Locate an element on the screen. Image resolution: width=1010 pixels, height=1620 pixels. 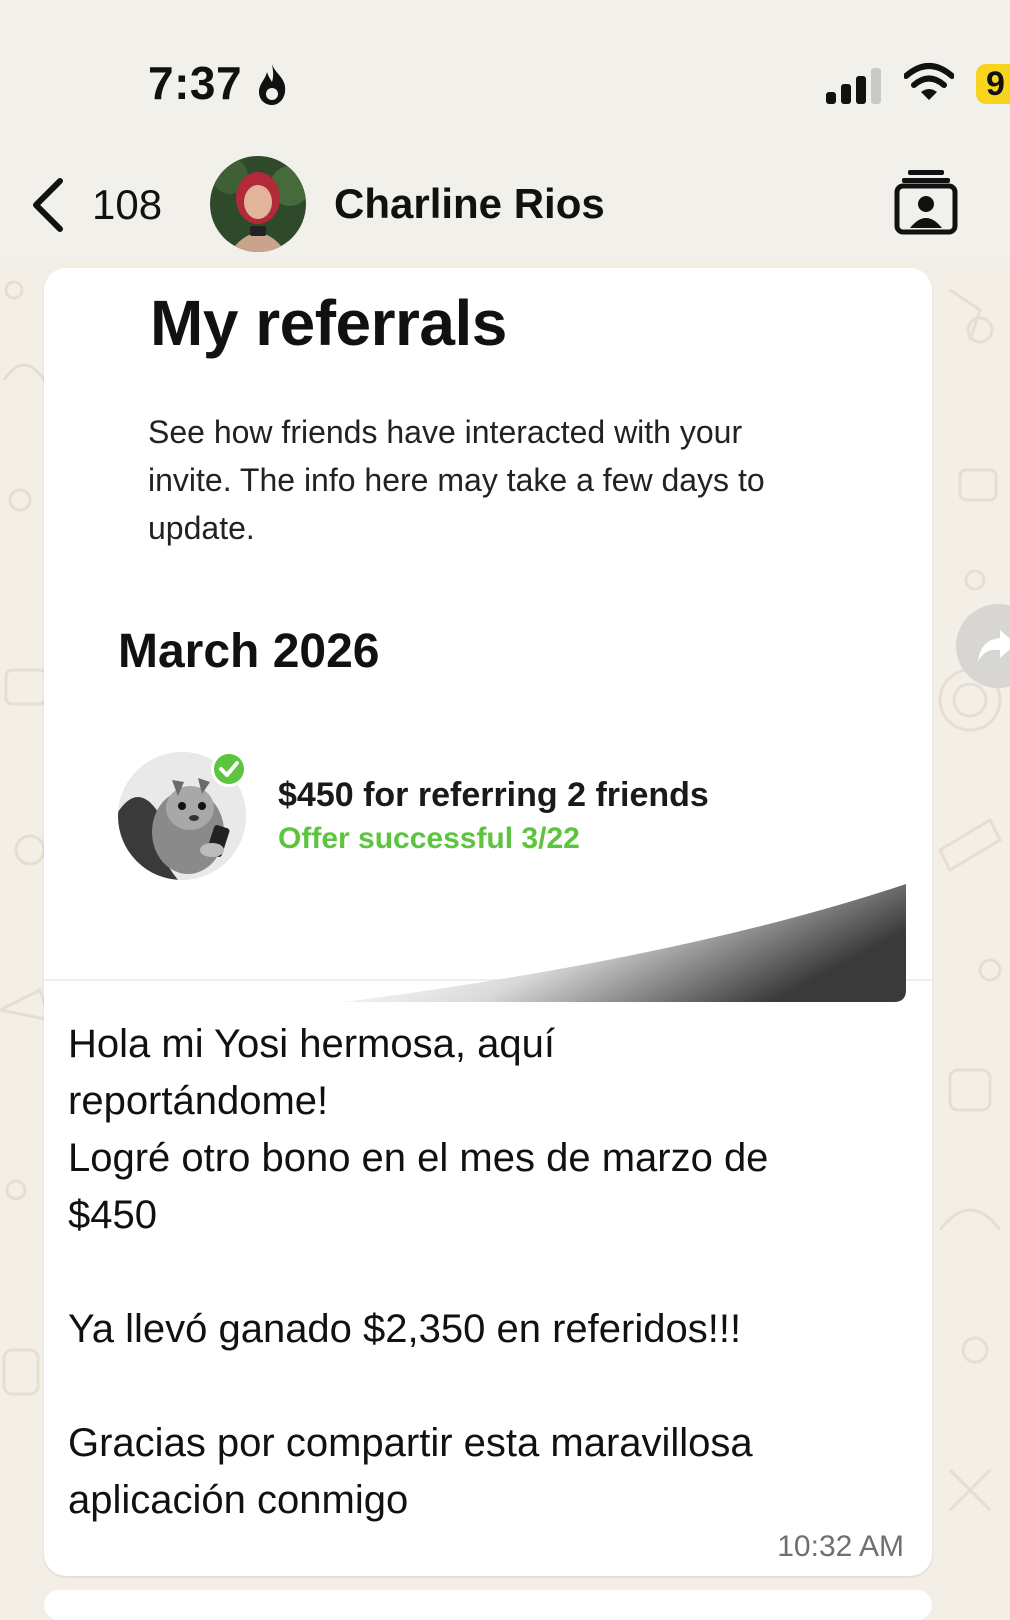
month-heading: March 2026 is located at coordinates (249, 651).